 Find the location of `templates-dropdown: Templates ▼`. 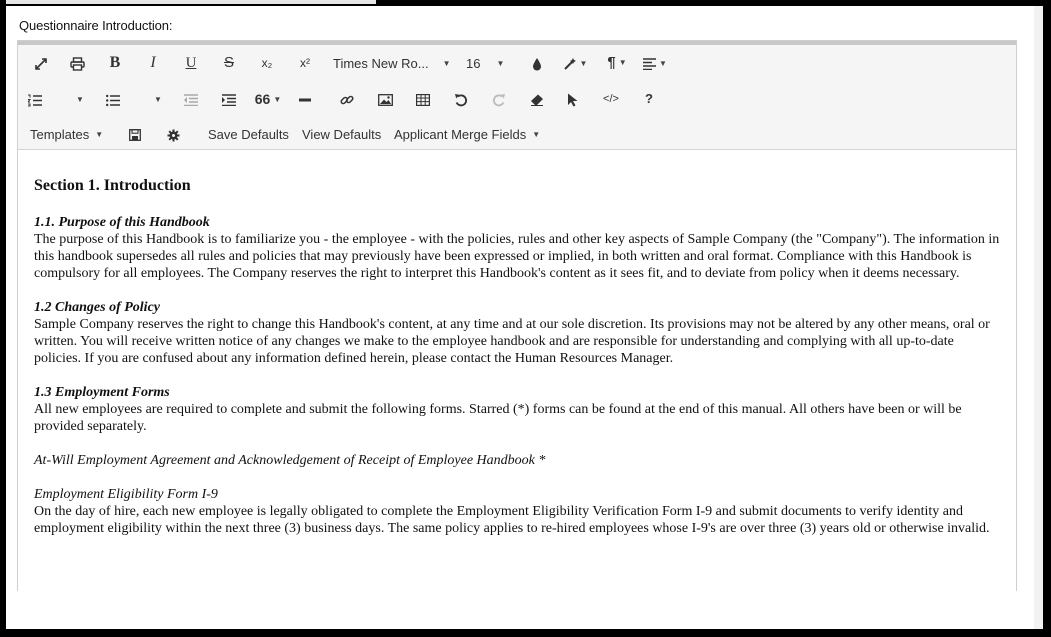

templates-dropdown: Templates ▼ is located at coordinates (73, 134).